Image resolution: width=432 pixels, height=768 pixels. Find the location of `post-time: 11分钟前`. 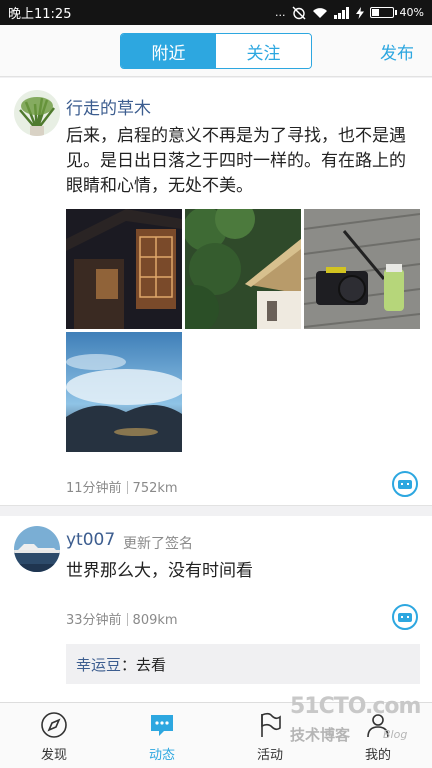

post-time: 11分钟前 is located at coordinates (94, 488).